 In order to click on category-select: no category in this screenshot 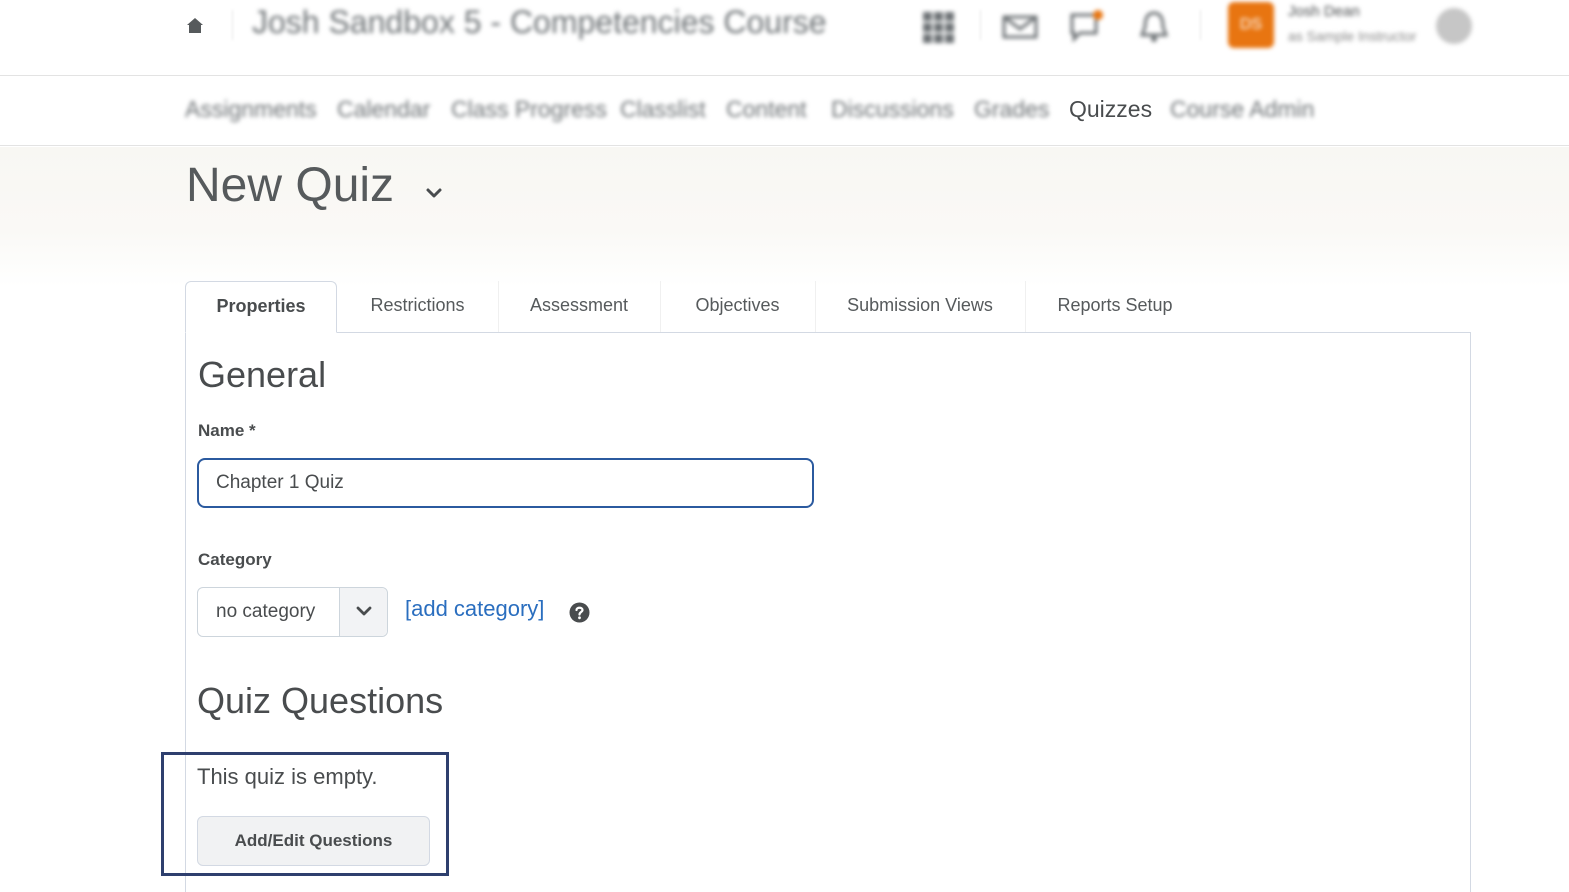, I will do `click(292, 612)`.